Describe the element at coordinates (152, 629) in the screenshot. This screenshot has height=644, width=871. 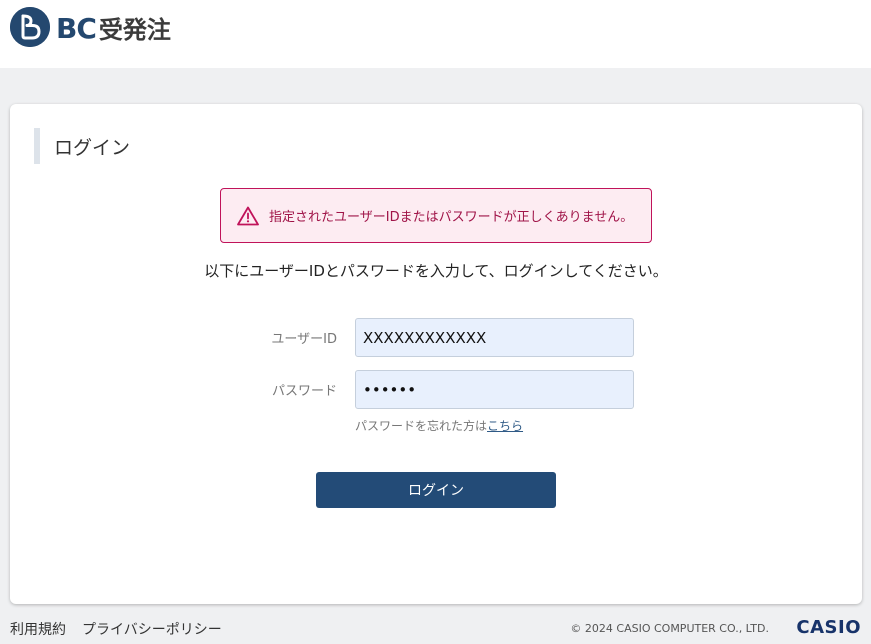
I see `privacy-policy-link: プライバシーポリシー` at that location.